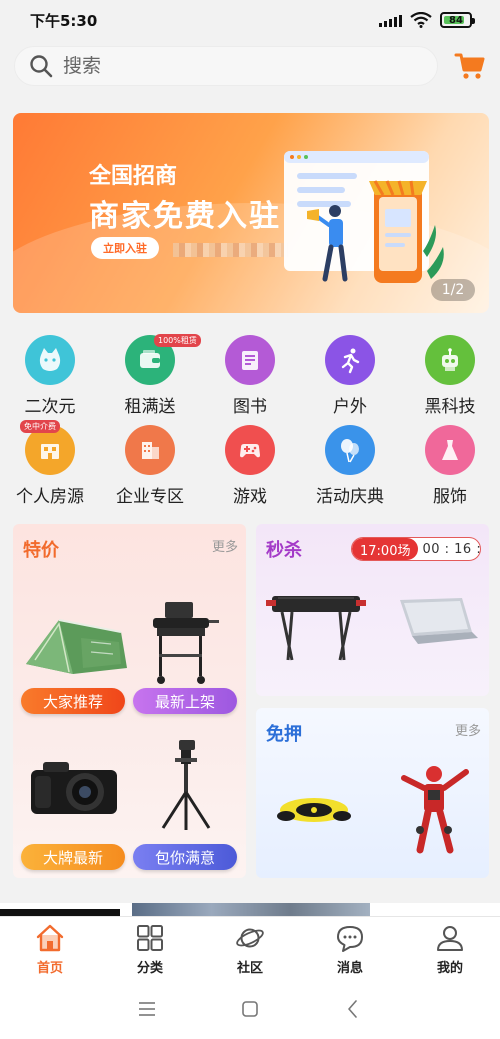  What do you see at coordinates (316, 627) in the screenshot?
I see `bbq-grill-product-image` at bounding box center [316, 627].